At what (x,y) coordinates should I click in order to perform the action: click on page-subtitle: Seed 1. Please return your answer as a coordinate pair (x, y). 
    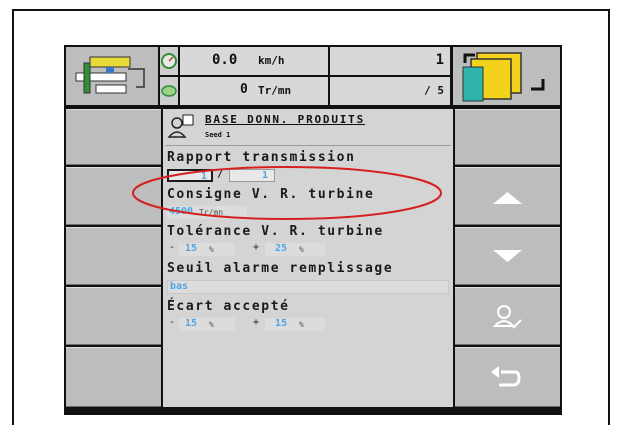
    Looking at the image, I should click on (218, 135).